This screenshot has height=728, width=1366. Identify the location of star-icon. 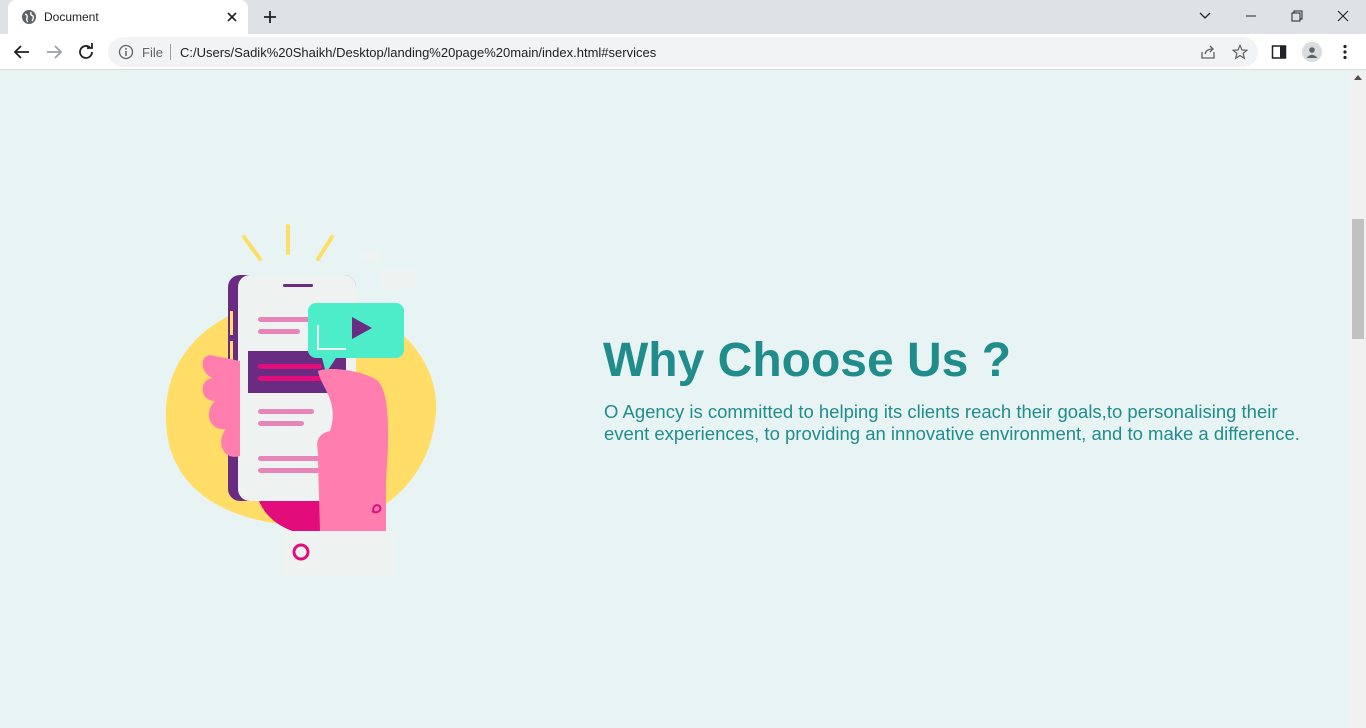
(1240, 52).